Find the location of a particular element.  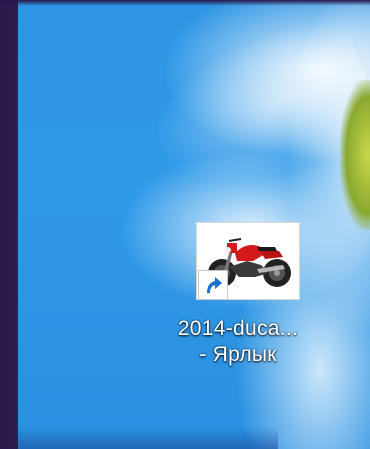

shortcut-arrow-icon is located at coordinates (213, 285).